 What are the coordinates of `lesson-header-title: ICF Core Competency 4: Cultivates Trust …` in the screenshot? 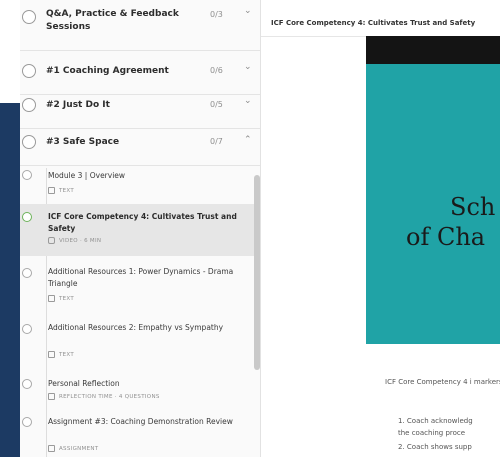 It's located at (373, 23).